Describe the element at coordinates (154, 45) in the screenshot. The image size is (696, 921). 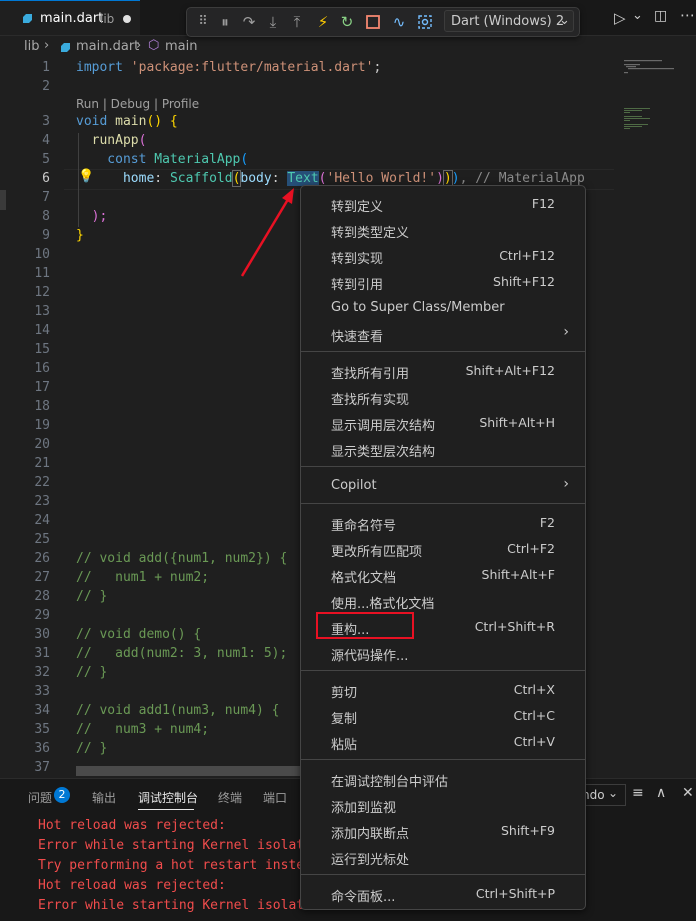
I see `method-icon: ⬡` at that location.